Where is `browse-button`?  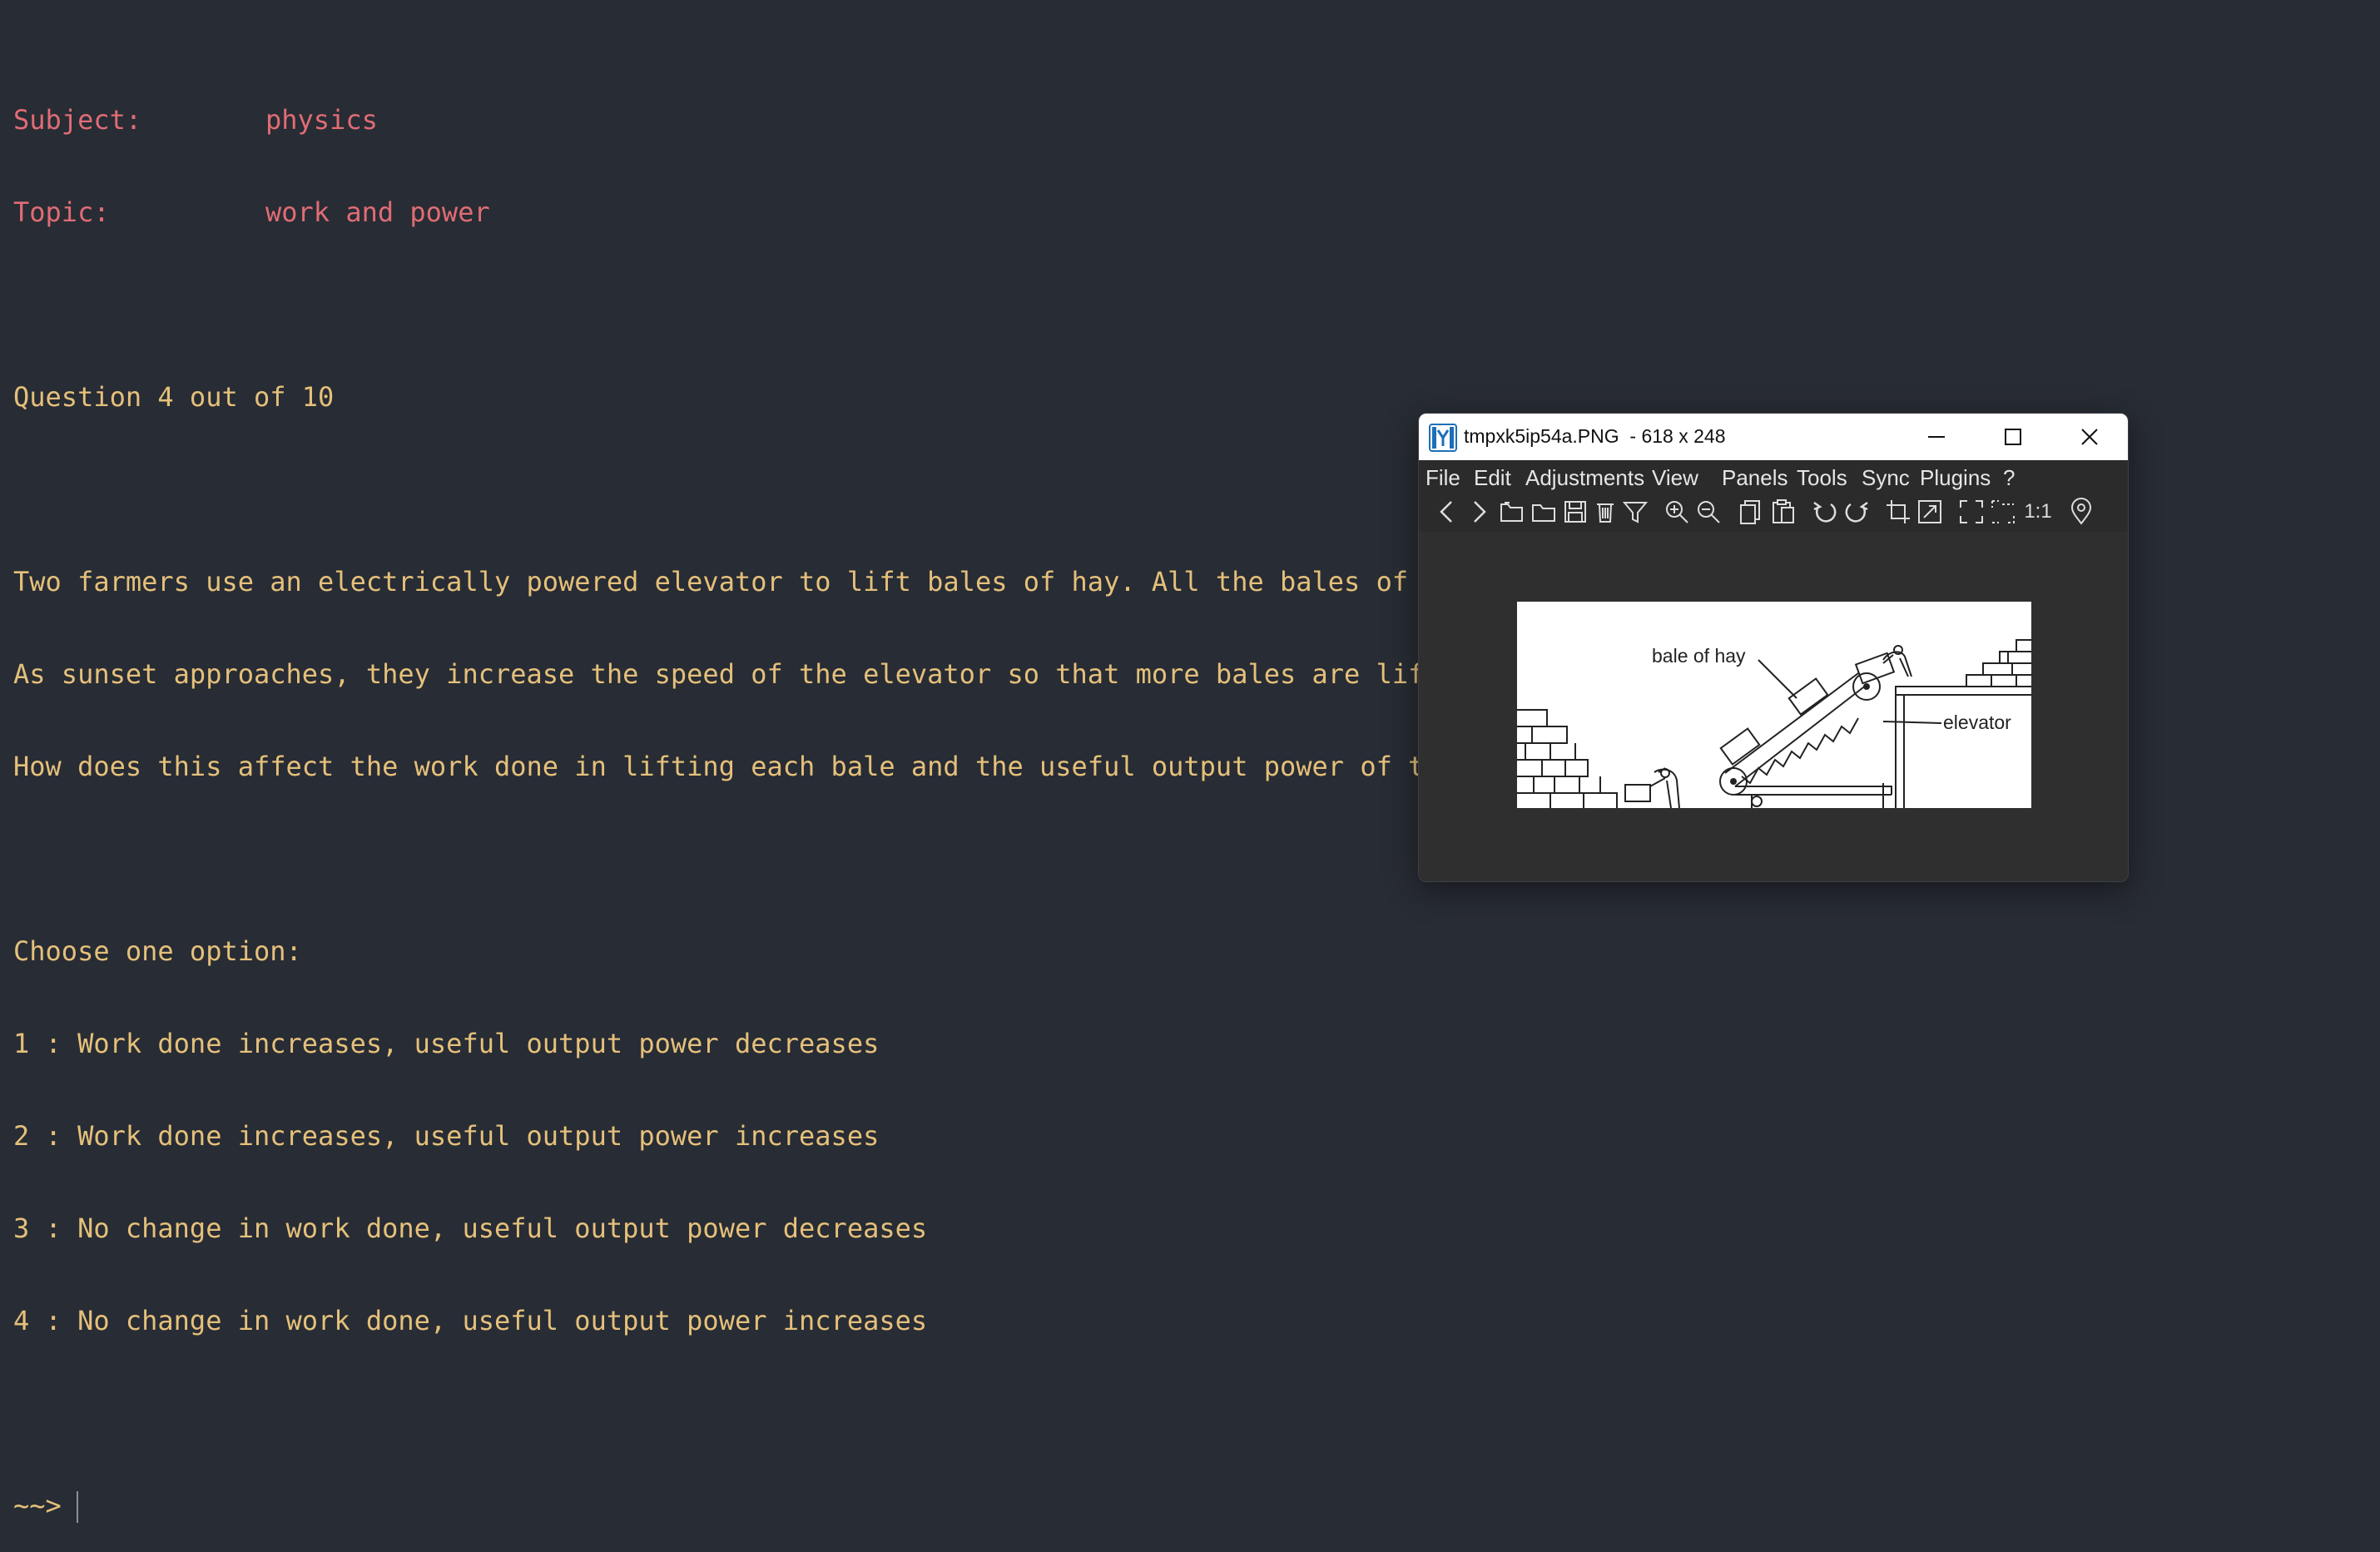 browse-button is located at coordinates (1544, 512).